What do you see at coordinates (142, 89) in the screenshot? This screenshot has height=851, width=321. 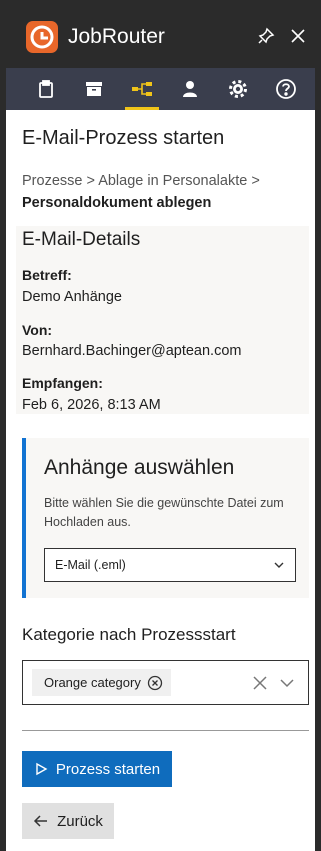 I see `process-flow-icon` at bounding box center [142, 89].